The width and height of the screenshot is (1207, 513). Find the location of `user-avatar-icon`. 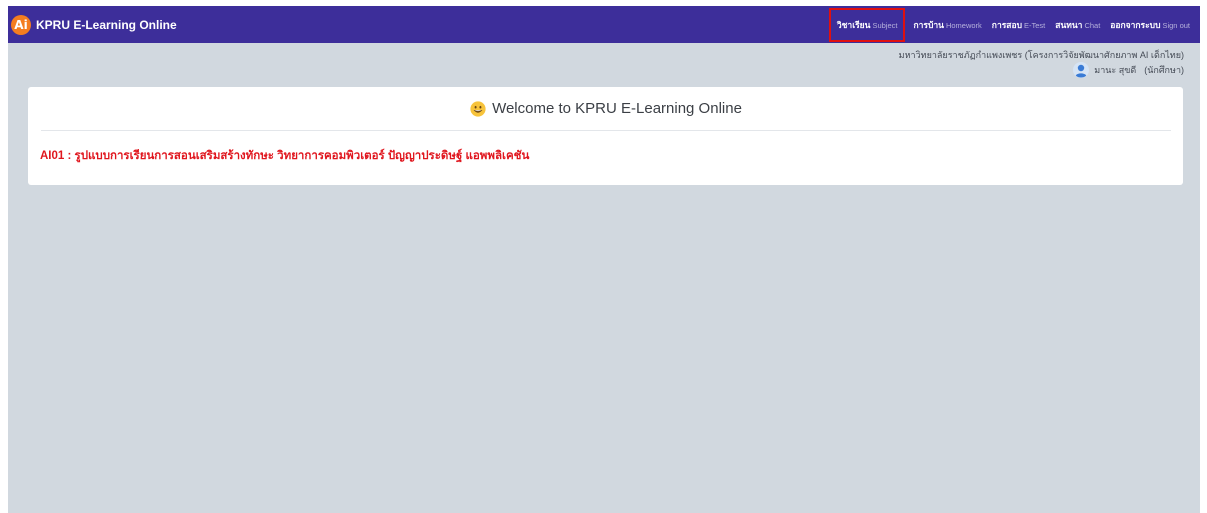

user-avatar-icon is located at coordinates (1081, 70).